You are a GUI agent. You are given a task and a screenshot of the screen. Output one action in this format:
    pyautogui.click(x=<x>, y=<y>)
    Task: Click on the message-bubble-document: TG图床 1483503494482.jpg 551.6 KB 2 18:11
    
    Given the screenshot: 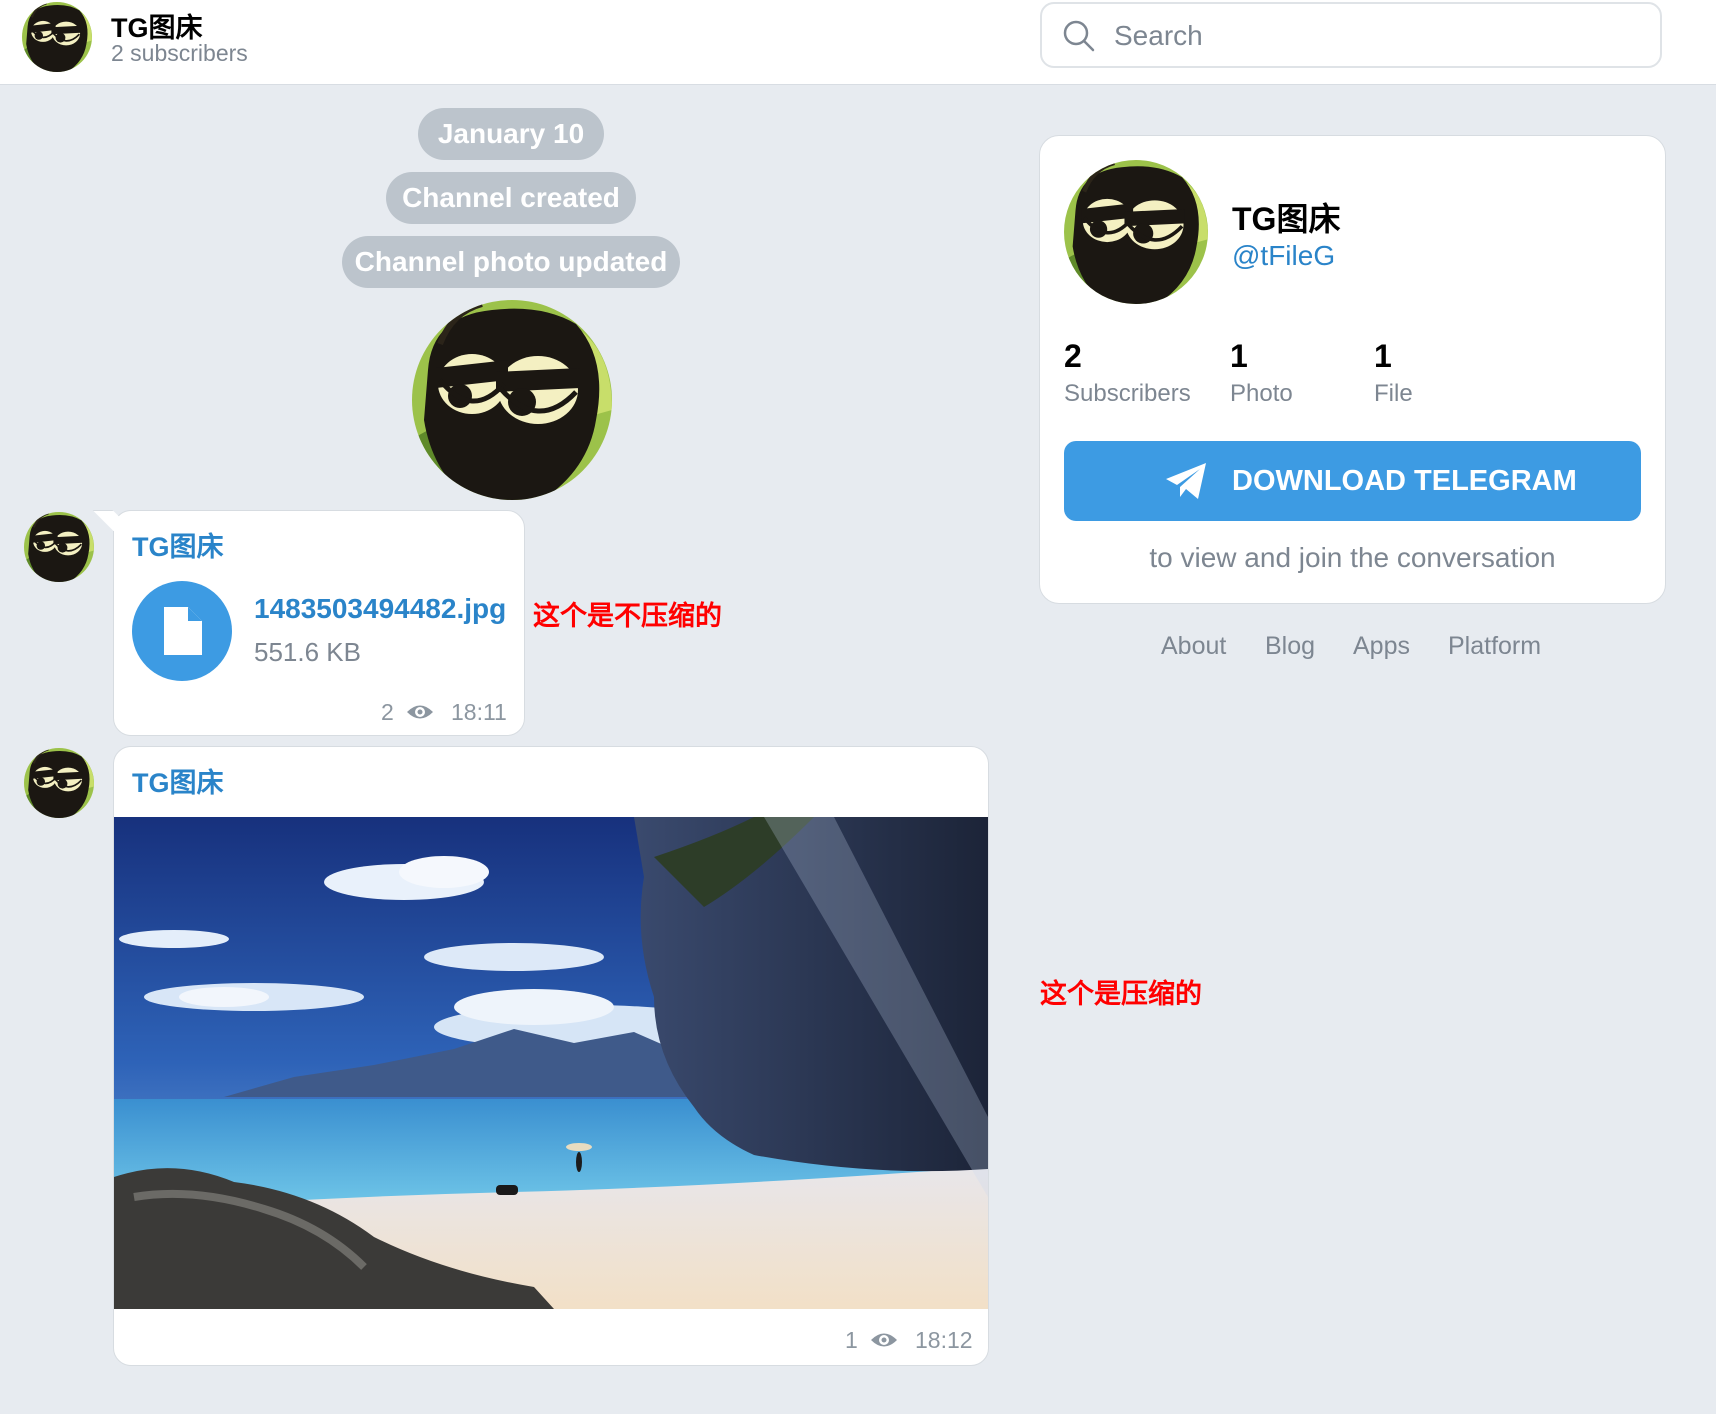 What is the action you would take?
    pyautogui.click(x=308, y=623)
    